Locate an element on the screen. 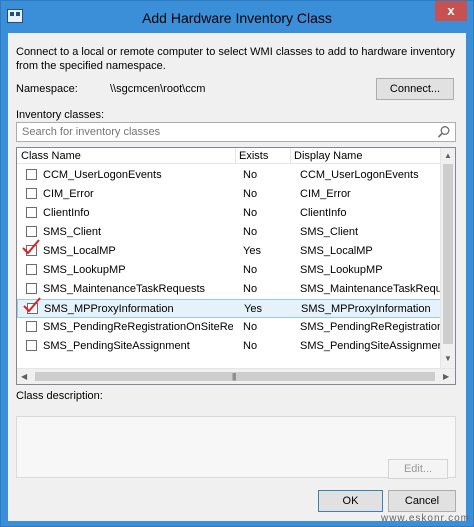  class-name-cell: SMS_MaintenanceTaskRequests is located at coordinates (124, 289).